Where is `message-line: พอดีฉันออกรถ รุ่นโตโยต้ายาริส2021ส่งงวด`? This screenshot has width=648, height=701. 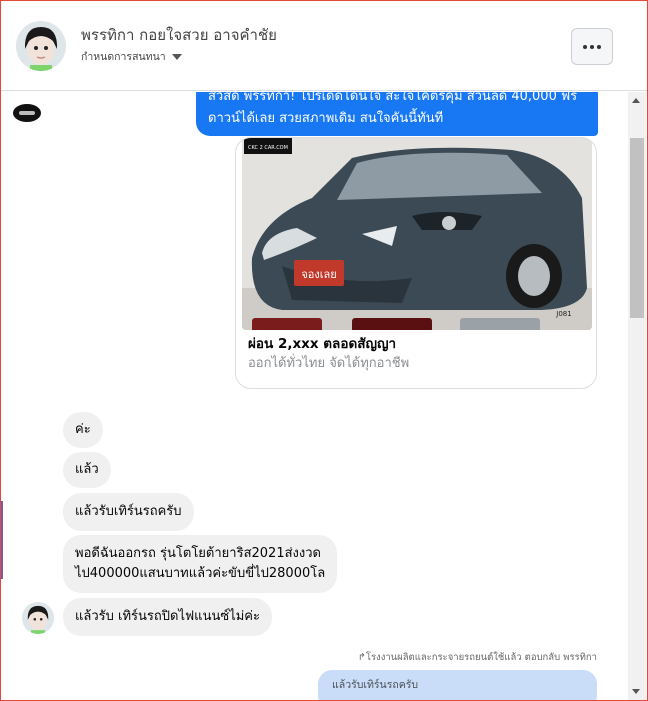 message-line: พอดีฉันออกรถ รุ่นโตโยต้ายาริส2021ส่งงวด is located at coordinates (198, 553).